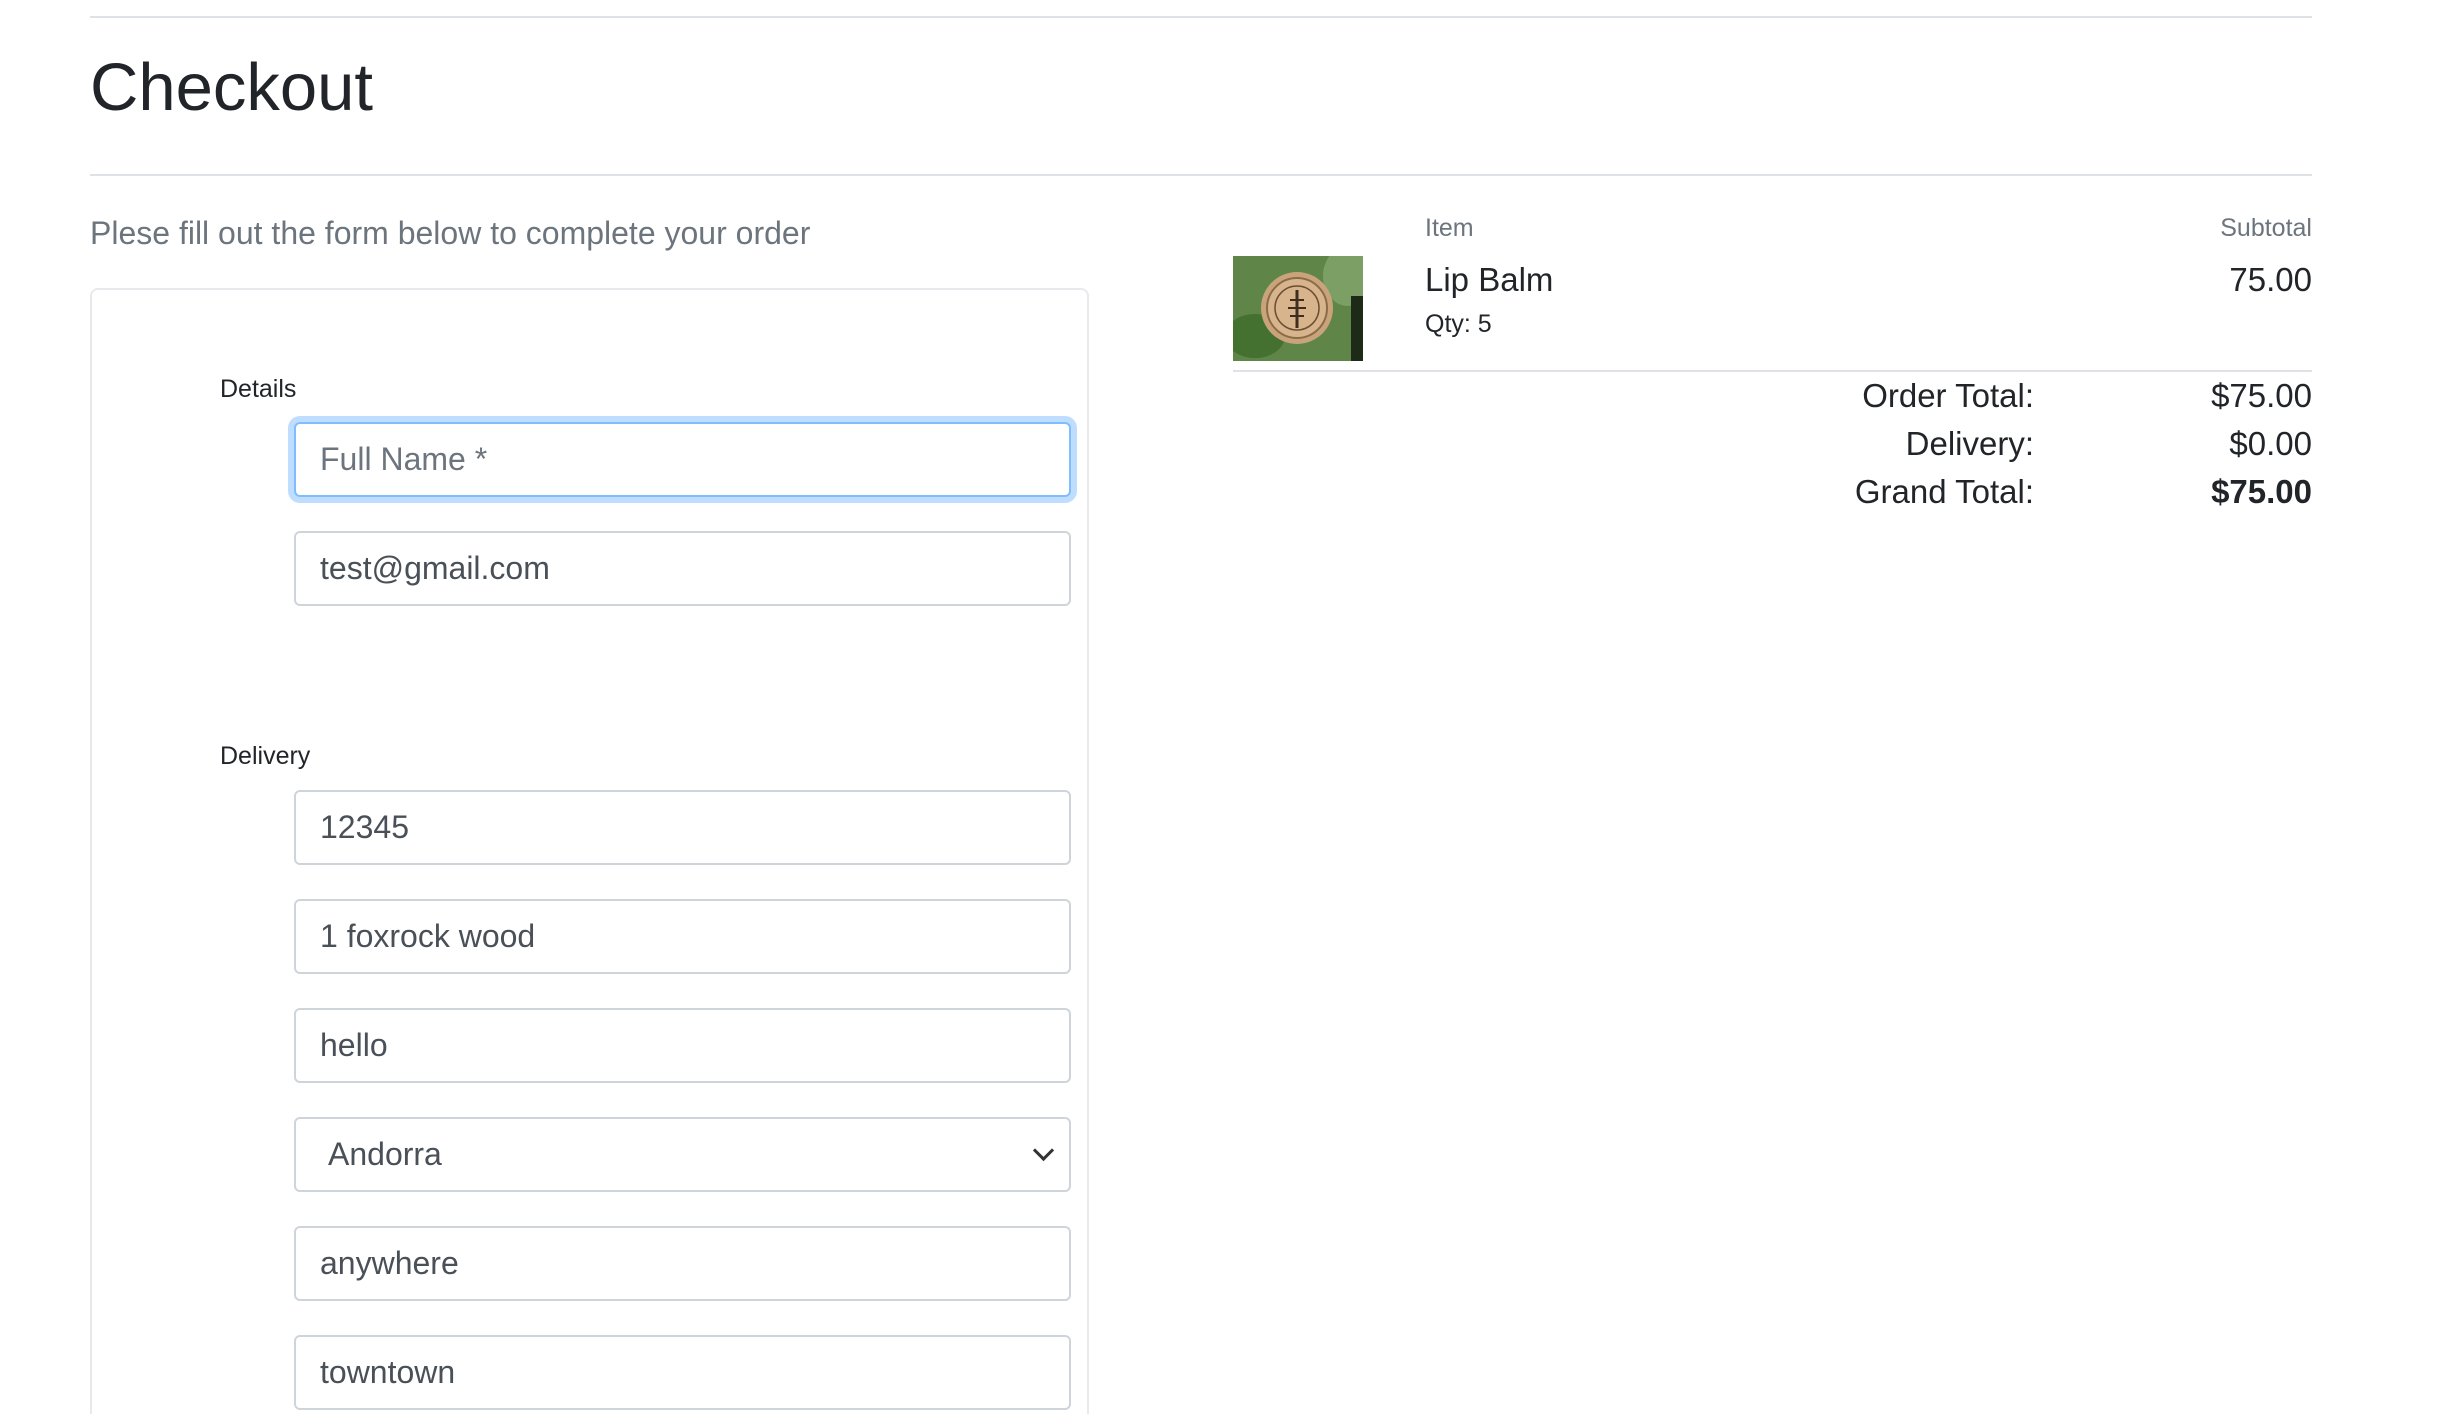 This screenshot has height=1414, width=2438. Describe the element at coordinates (232, 87) in the screenshot. I see `page-title: Checkout` at that location.